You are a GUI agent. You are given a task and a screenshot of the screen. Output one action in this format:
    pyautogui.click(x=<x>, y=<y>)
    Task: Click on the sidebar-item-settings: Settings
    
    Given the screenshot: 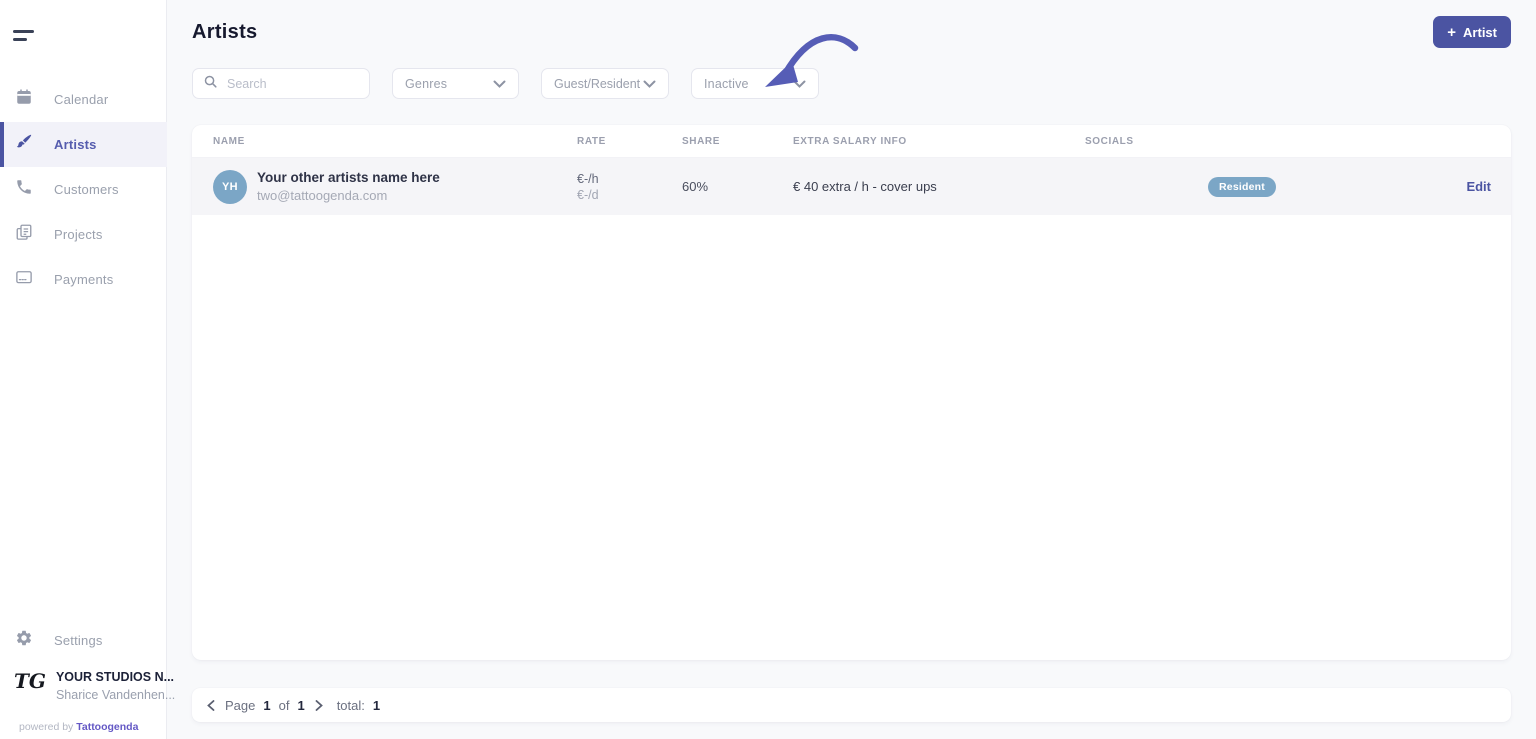 What is the action you would take?
    pyautogui.click(x=83, y=640)
    